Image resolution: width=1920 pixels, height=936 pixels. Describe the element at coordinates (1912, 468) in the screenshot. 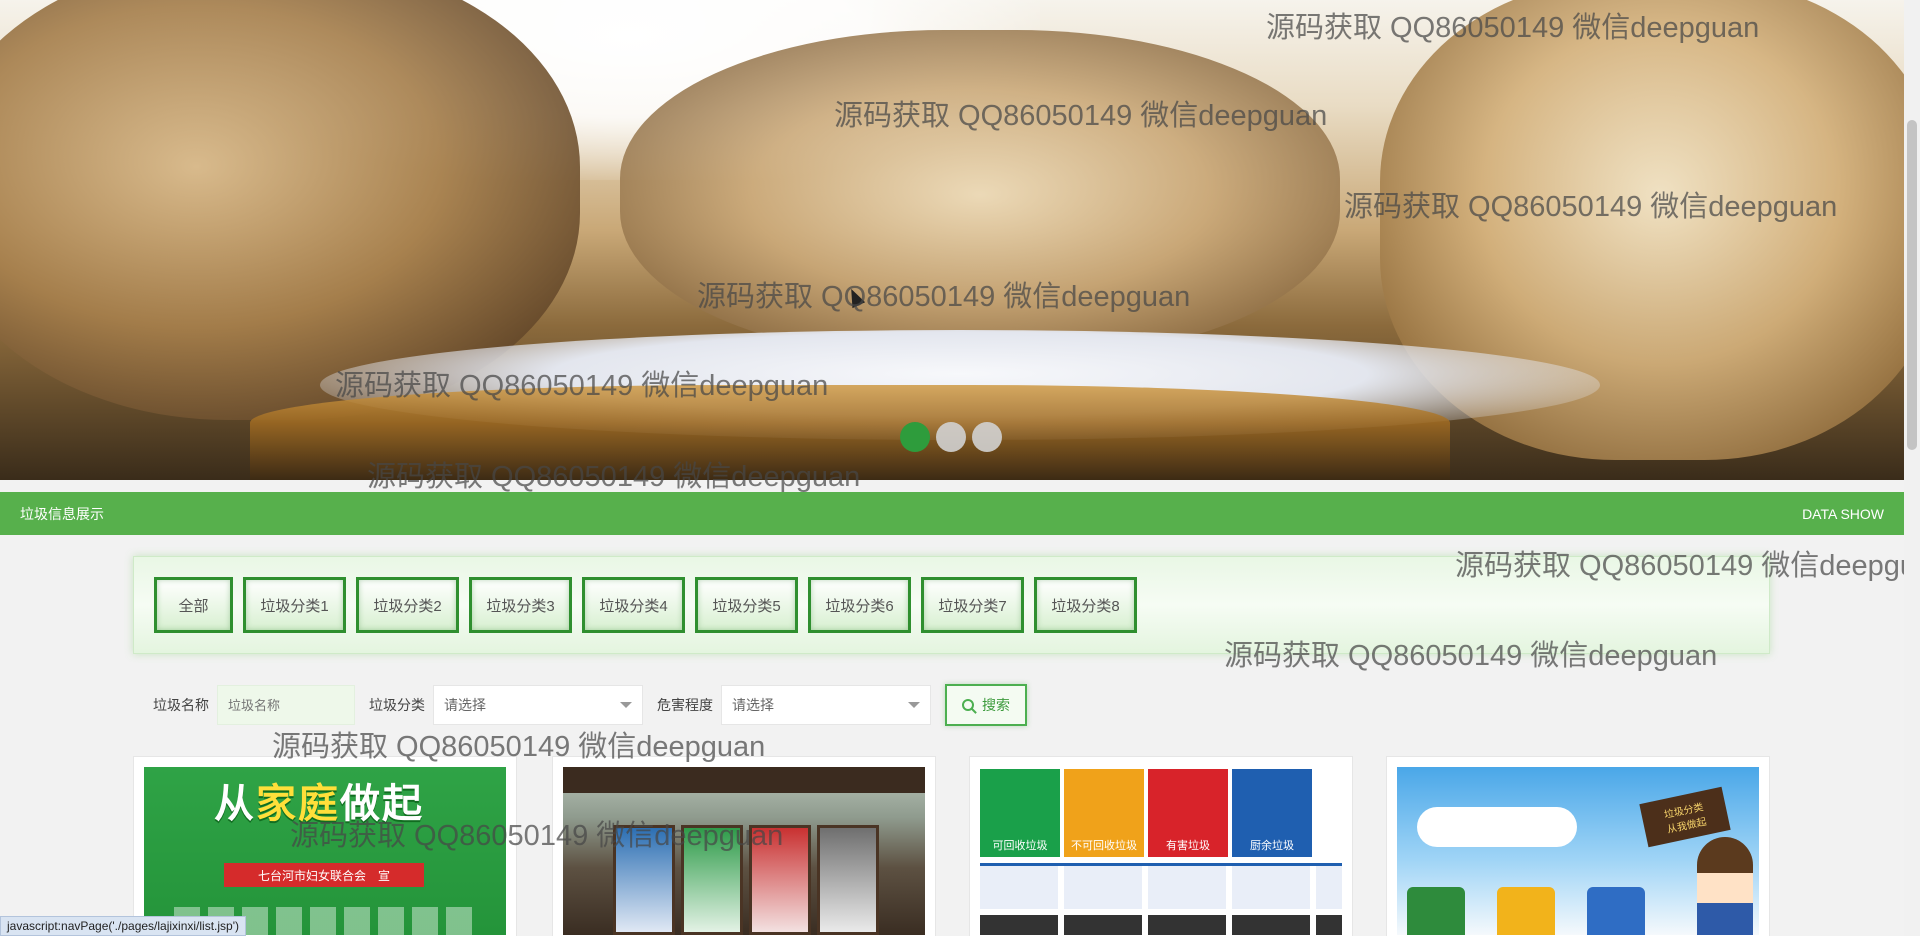

I see `page-scrollbar` at that location.